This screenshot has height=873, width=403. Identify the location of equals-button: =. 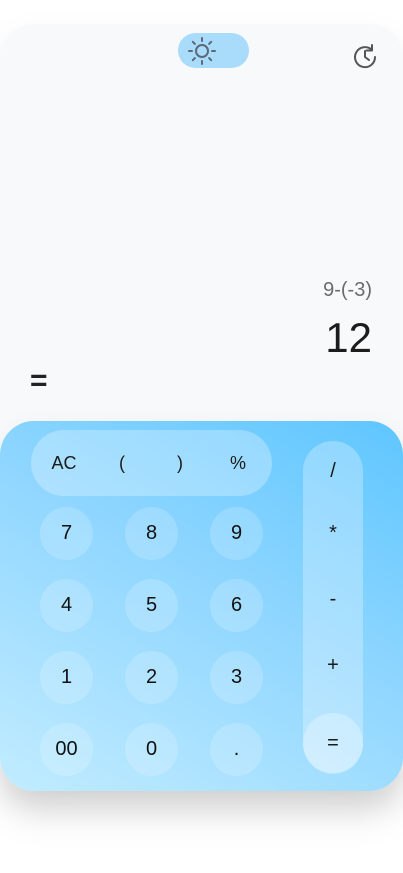
(333, 743).